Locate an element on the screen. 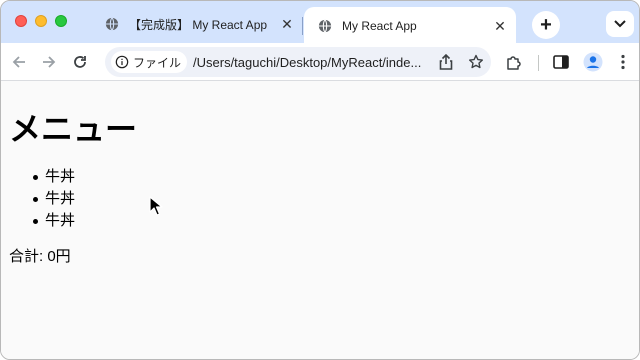 Image resolution: width=640 pixels, height=360 pixels. menu-list: 牛丼 牛丼 牛丼 is located at coordinates (53, 199).